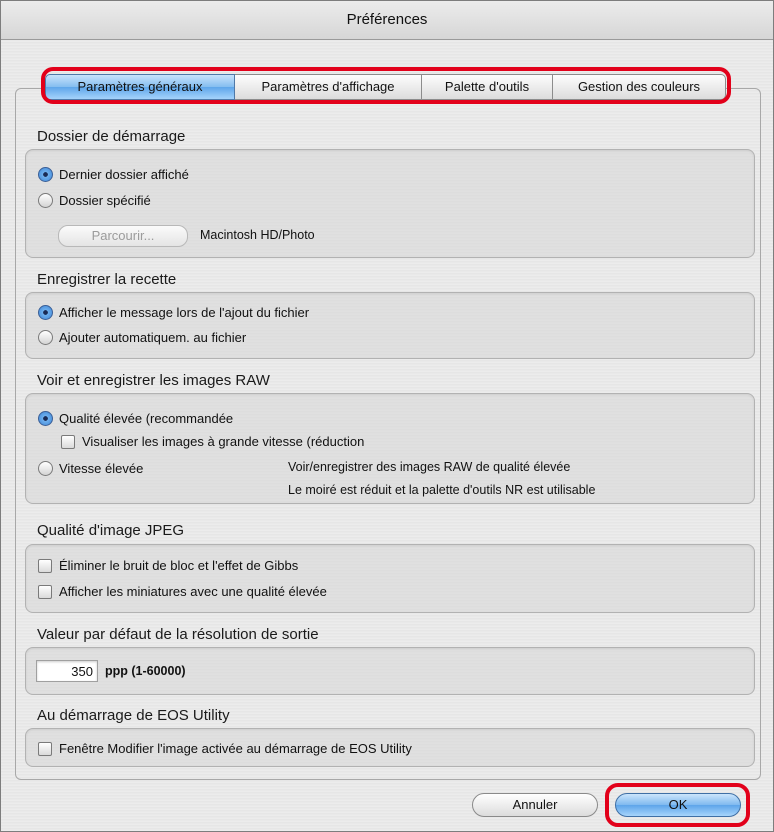 This screenshot has height=832, width=774. I want to click on startup-folder-title: Dossier de démarrage, so click(111, 136).